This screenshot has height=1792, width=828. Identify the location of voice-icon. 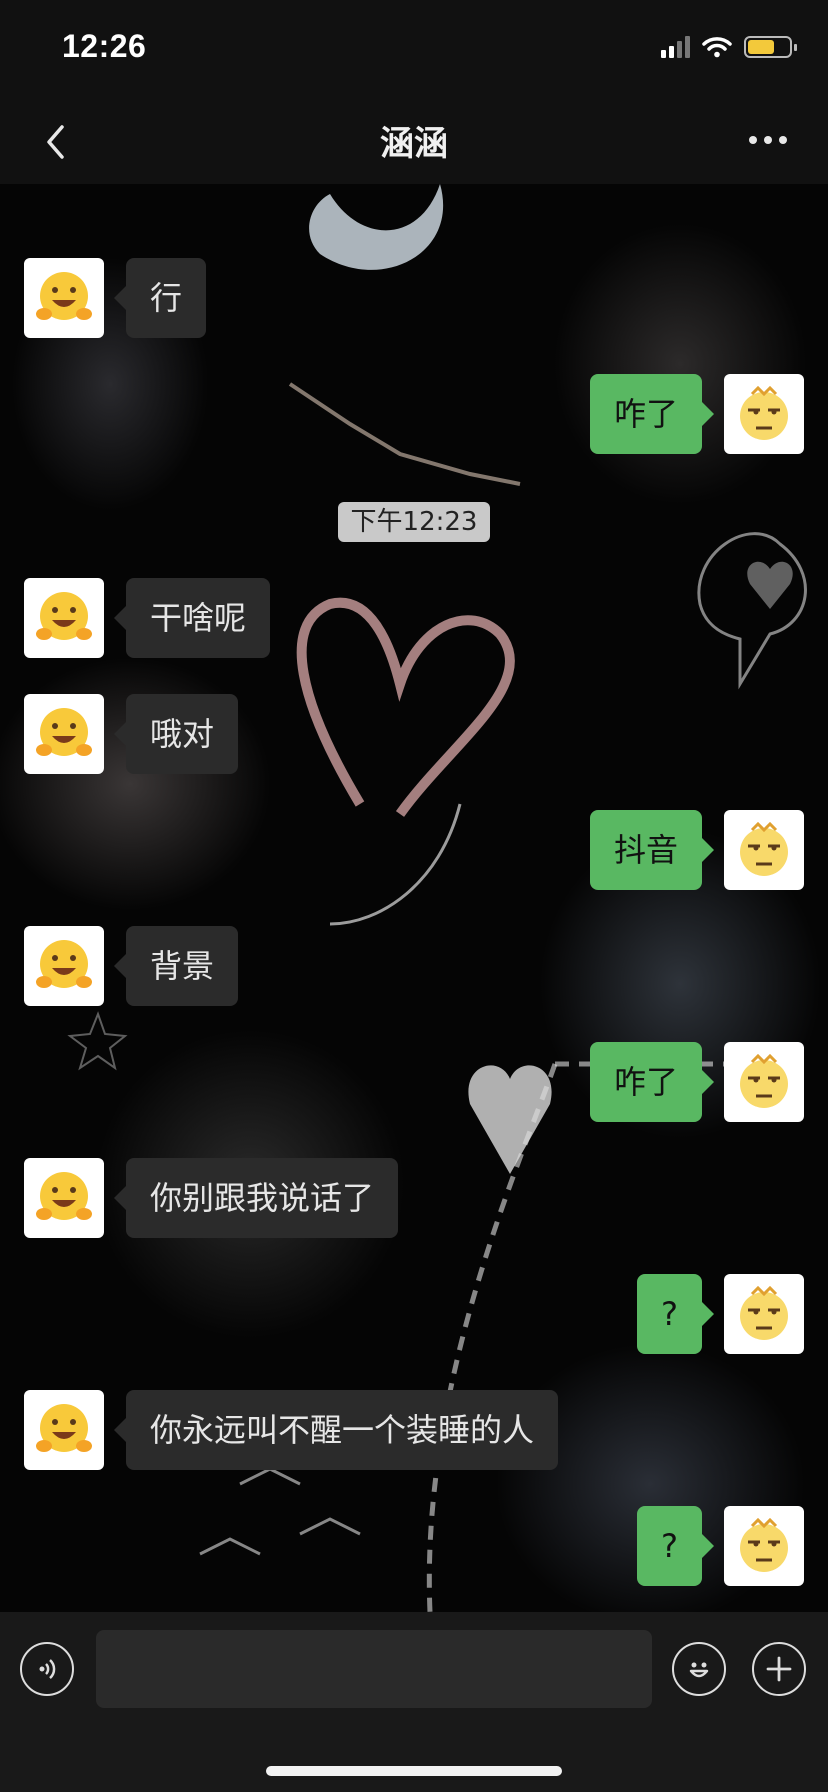
(47, 1669).